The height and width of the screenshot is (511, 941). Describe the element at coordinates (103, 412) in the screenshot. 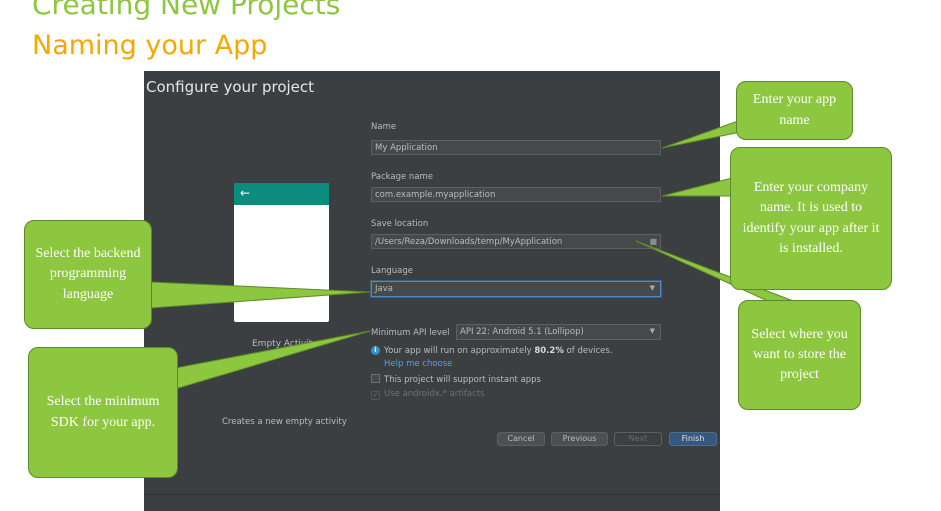

I see `callout-min-sdk: Select the minimum SDK for your app.` at that location.